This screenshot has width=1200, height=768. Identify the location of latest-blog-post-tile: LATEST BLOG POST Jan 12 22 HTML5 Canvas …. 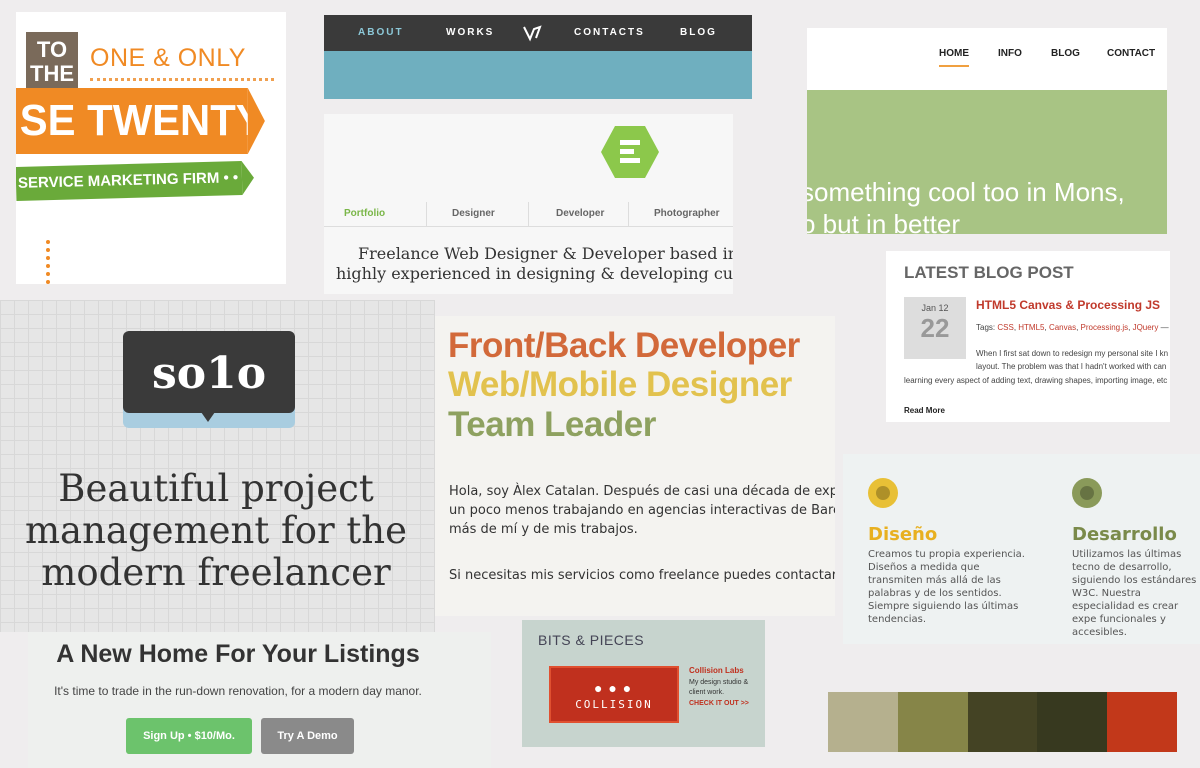
(1028, 336).